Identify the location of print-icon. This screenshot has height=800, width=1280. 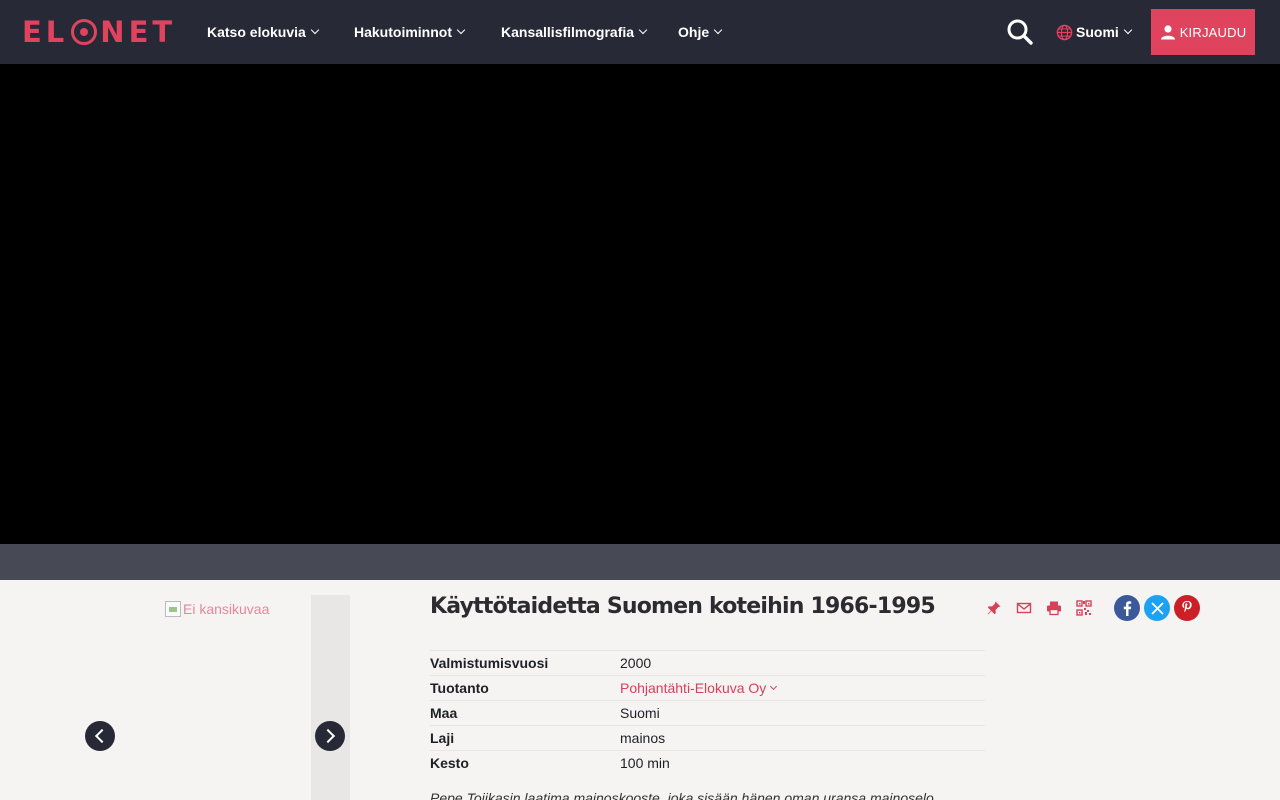
(1054, 608).